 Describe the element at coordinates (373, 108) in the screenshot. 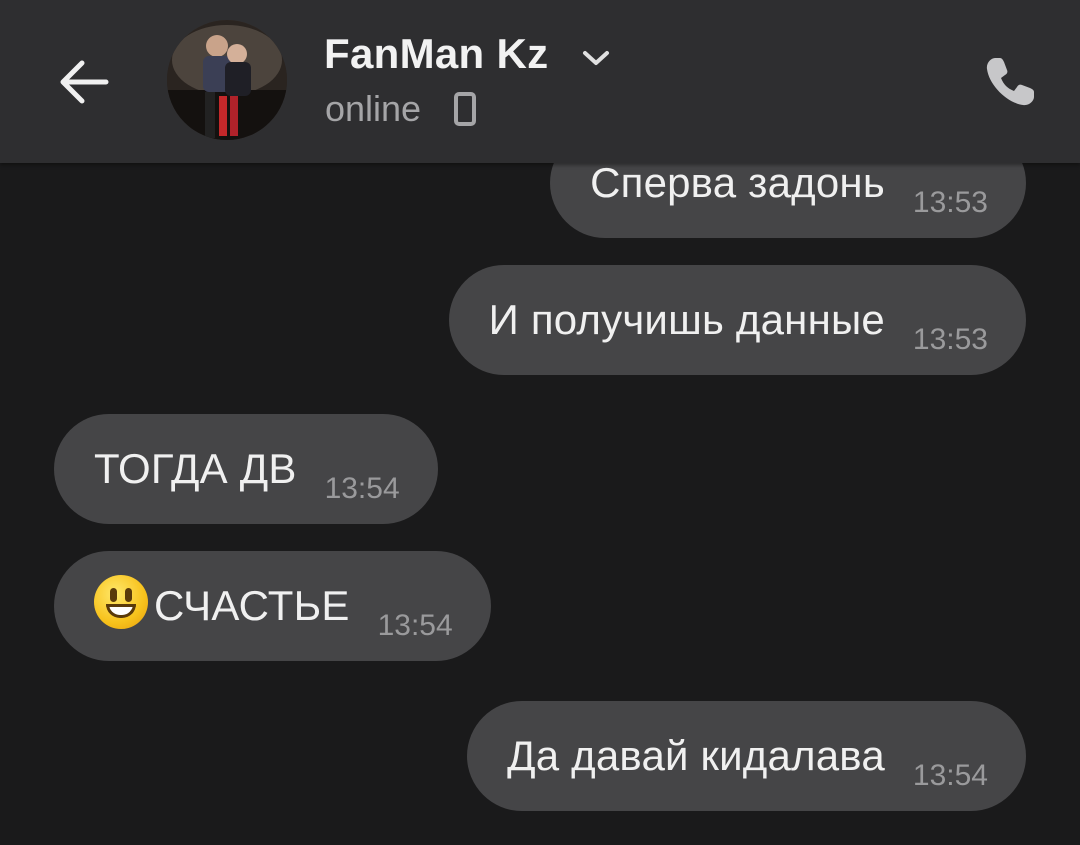

I see `online-status: online` at that location.